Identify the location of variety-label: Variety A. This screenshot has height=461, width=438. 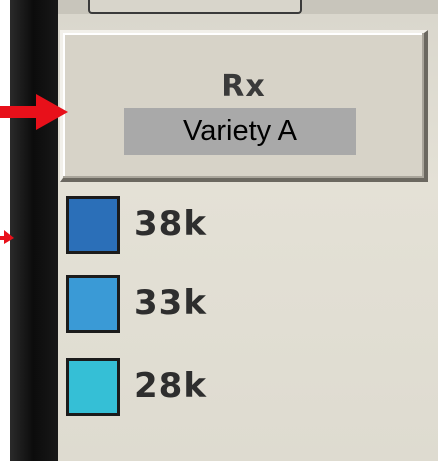
(240, 131).